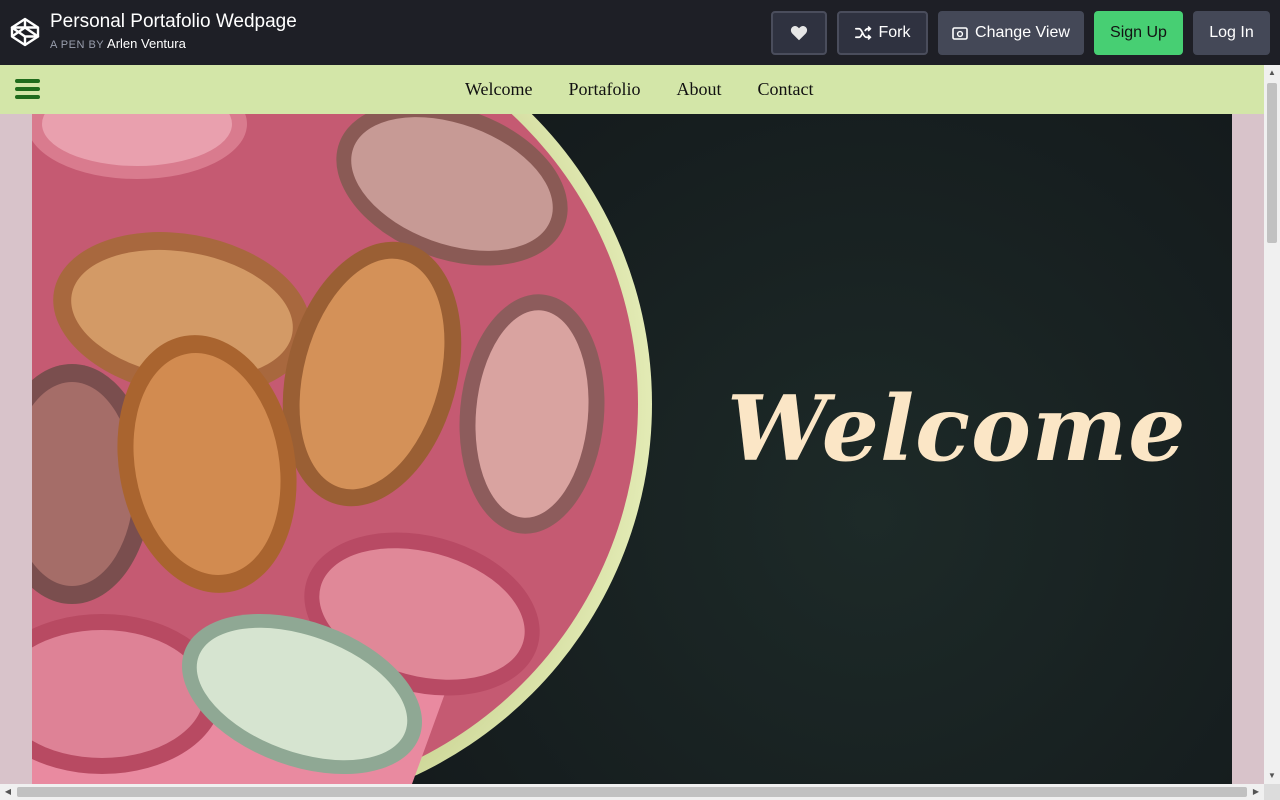 Image resolution: width=1280 pixels, height=800 pixels. I want to click on fork-button: Fork, so click(882, 33).